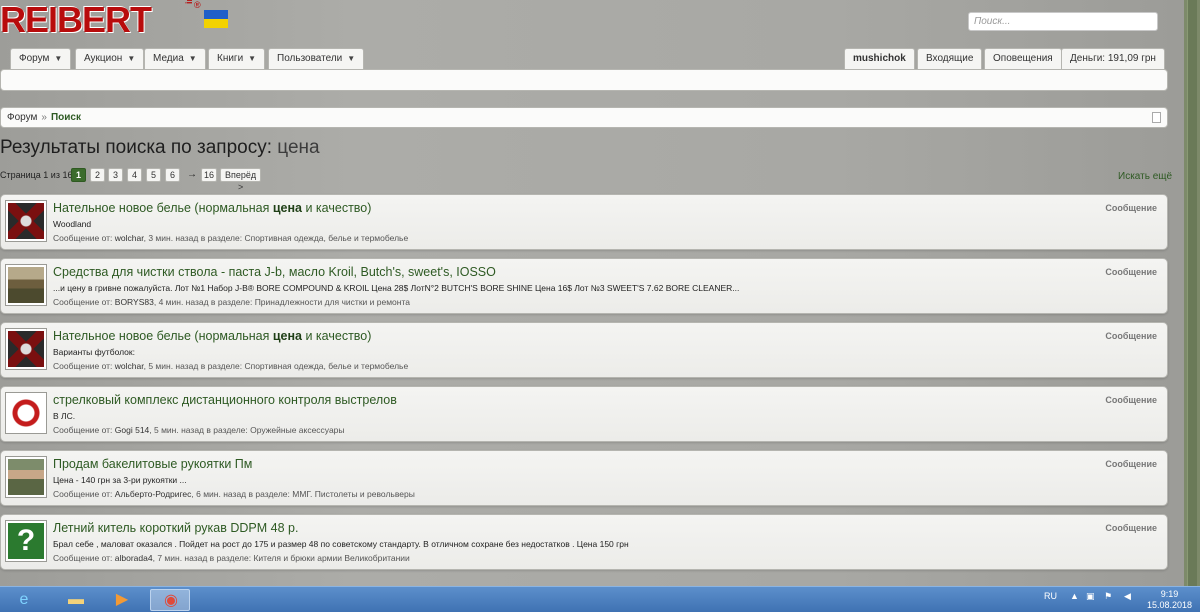  Describe the element at coordinates (170, 600) in the screenshot. I see `chrome-icon: ◉` at that location.